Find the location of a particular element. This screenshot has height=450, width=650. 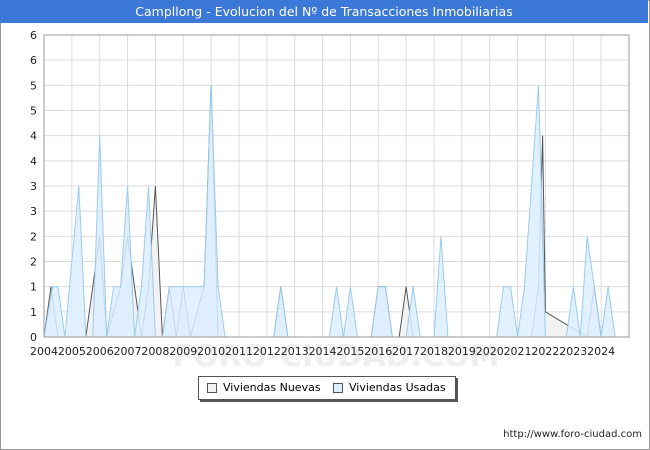

x-tick-label: 2018 is located at coordinates (434, 351).